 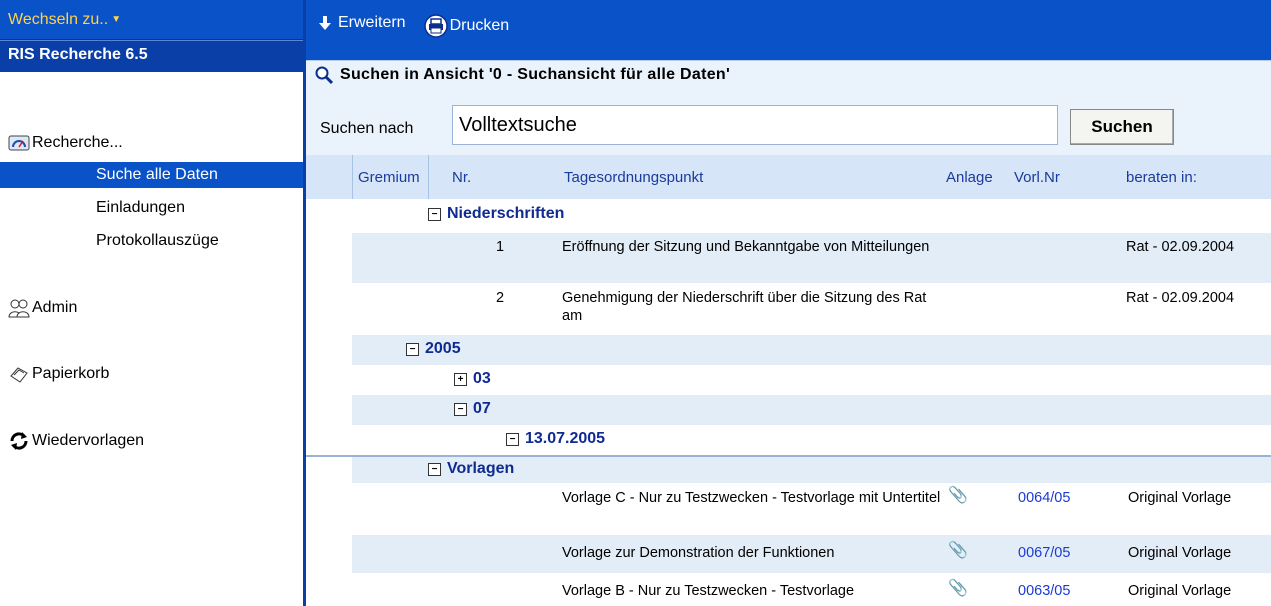 What do you see at coordinates (788, 30) in the screenshot?
I see `toolbar: Erweitern Drucken` at bounding box center [788, 30].